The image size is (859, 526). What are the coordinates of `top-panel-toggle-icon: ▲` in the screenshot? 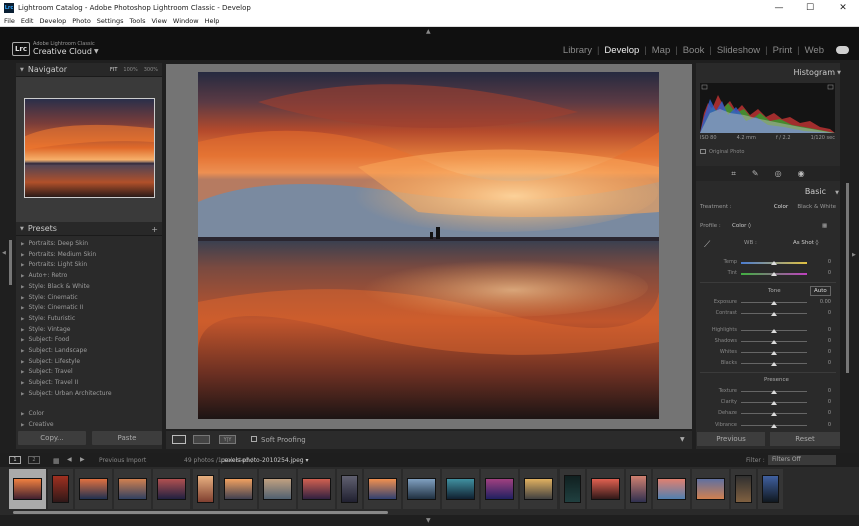 It's located at (428, 31).